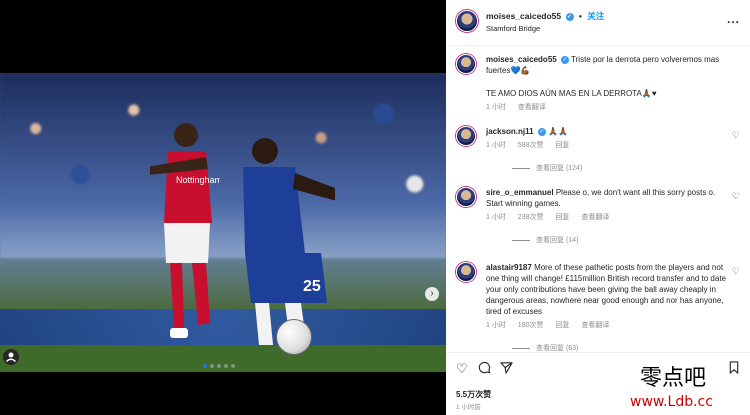  Describe the element at coordinates (531, 325) in the screenshot. I see `comment-likes: 180次赞` at that location.